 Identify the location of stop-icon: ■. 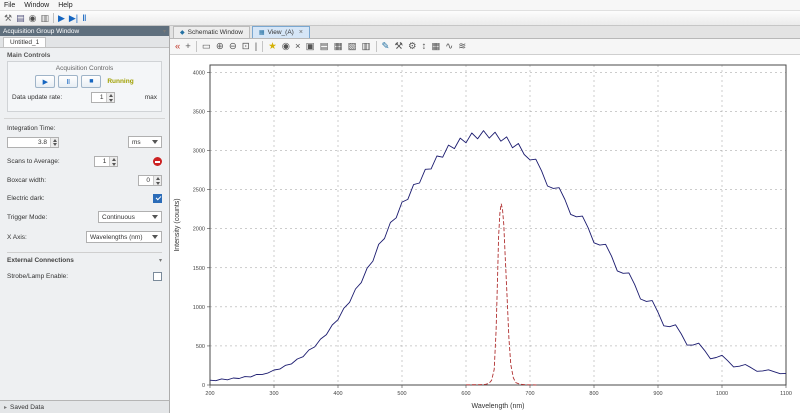
(91, 81).